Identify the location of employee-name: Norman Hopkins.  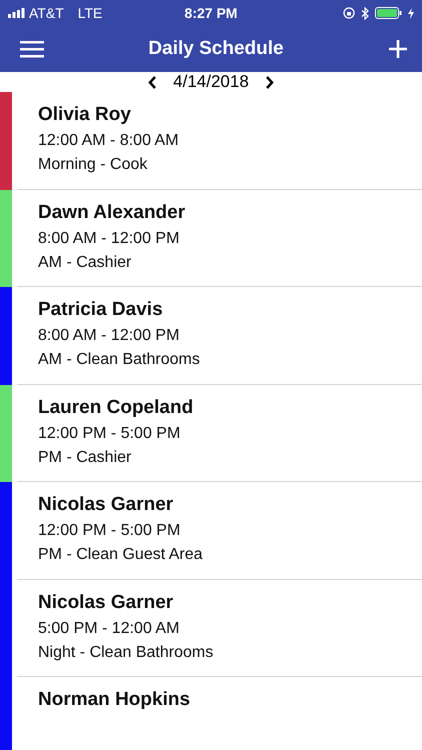
(115, 700).